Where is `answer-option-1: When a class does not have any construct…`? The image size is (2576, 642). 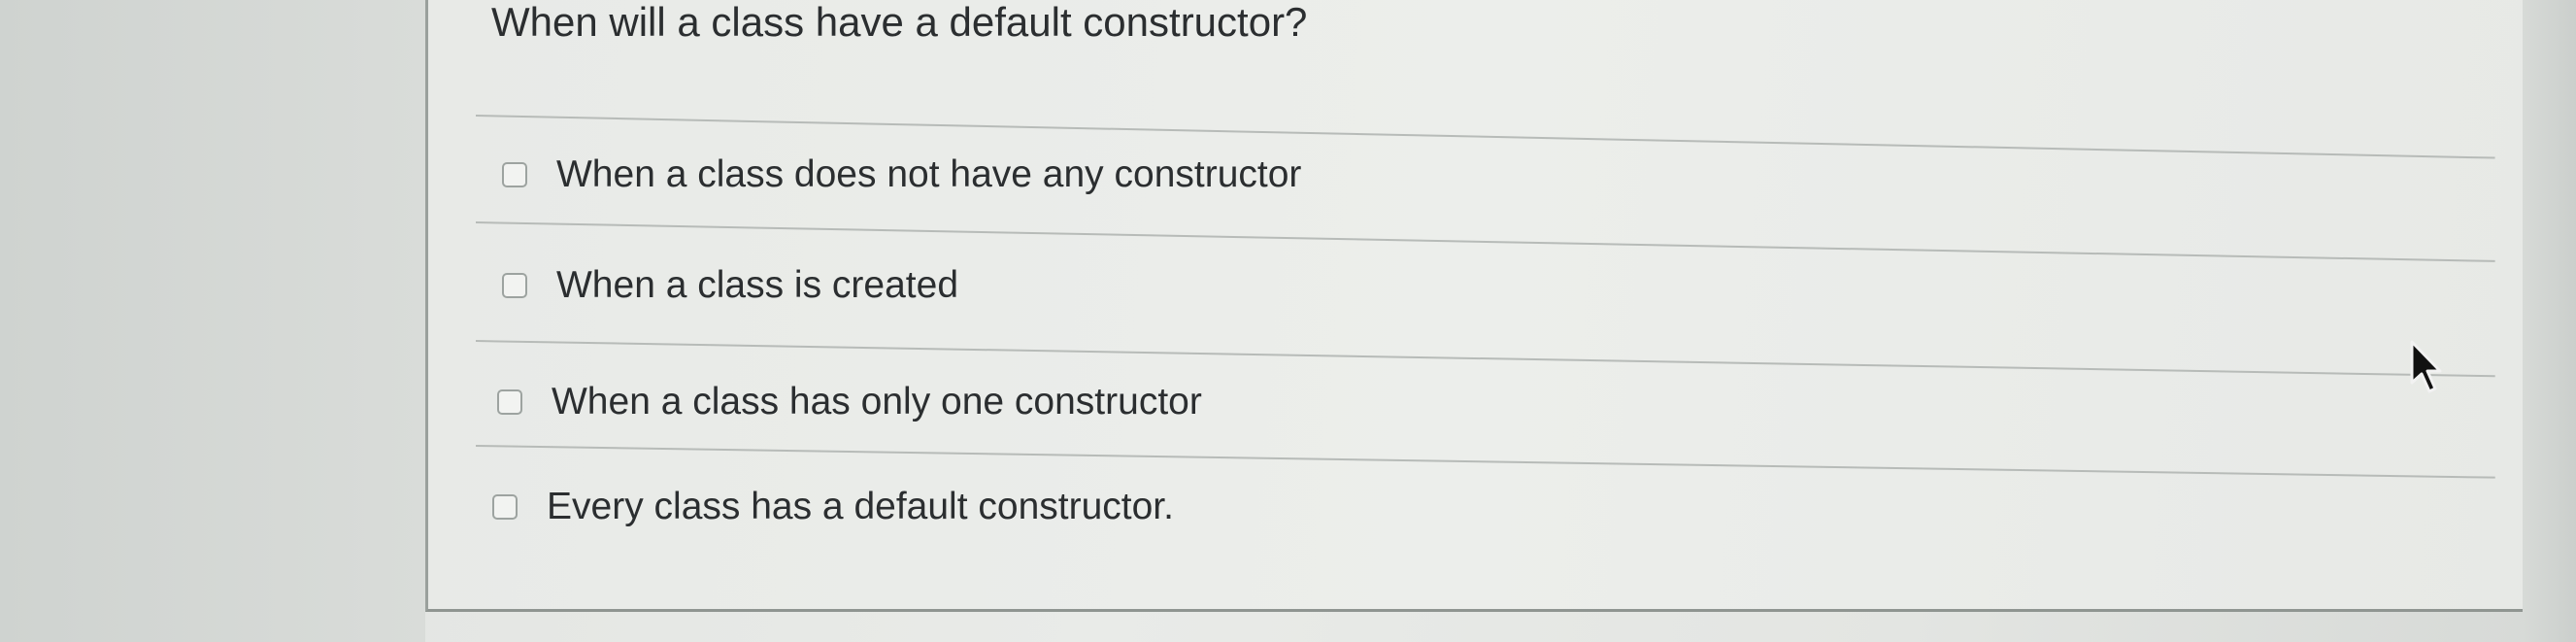 answer-option-1: When a class does not have any construct… is located at coordinates (902, 175).